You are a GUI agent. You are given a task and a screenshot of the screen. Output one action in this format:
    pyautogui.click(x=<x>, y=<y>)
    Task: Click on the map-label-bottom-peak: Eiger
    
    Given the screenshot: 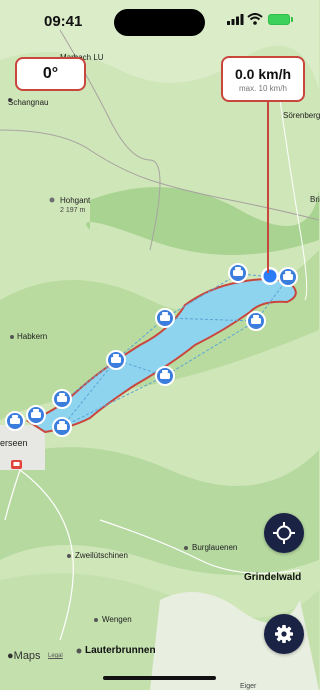 What is the action you would take?
    pyautogui.click(x=248, y=686)
    